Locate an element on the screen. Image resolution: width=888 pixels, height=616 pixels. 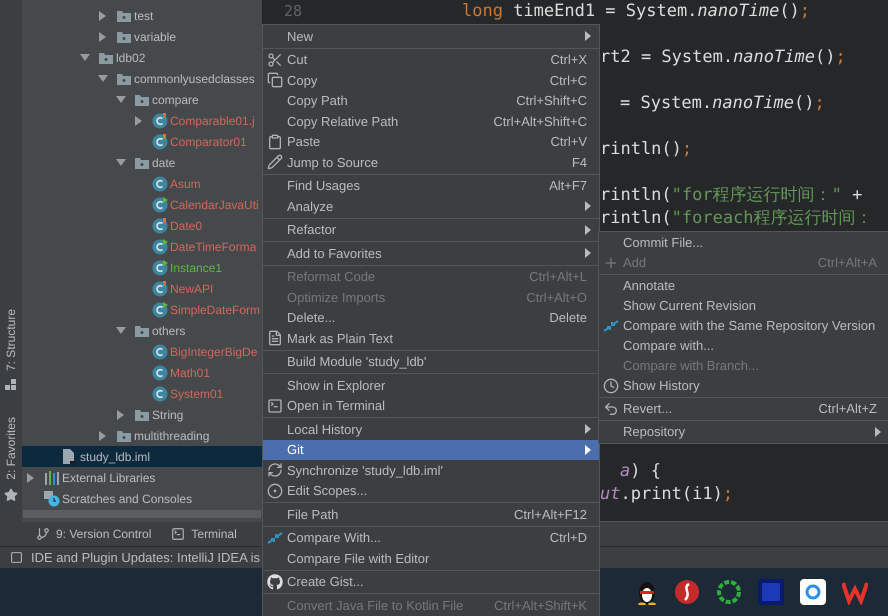
menu-item: Mark as Plain Text is located at coordinates (431, 338).